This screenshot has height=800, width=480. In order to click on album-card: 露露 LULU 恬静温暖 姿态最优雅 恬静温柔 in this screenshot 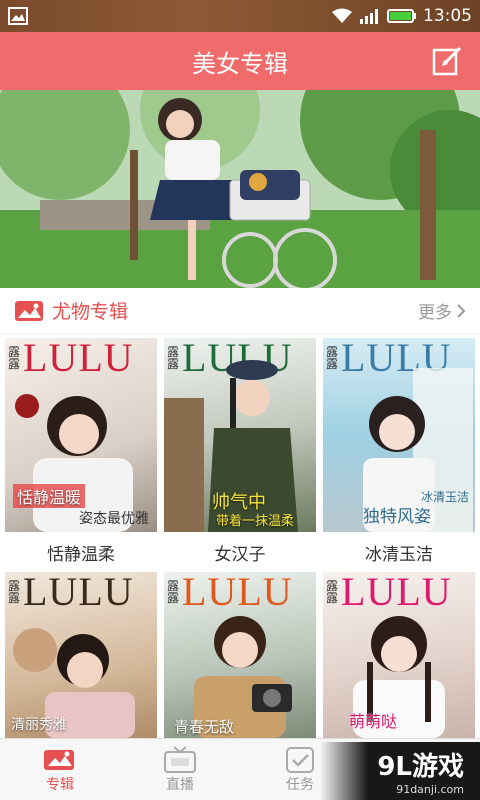, I will do `click(81, 455)`.